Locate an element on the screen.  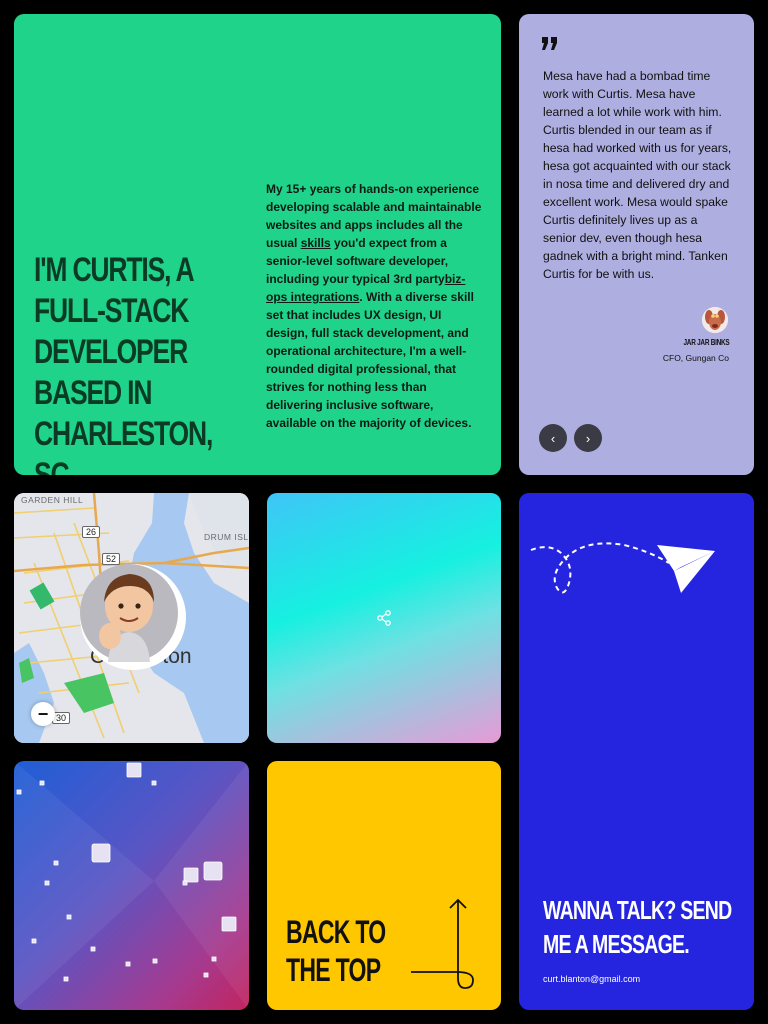
share-card is located at coordinates (384, 618).